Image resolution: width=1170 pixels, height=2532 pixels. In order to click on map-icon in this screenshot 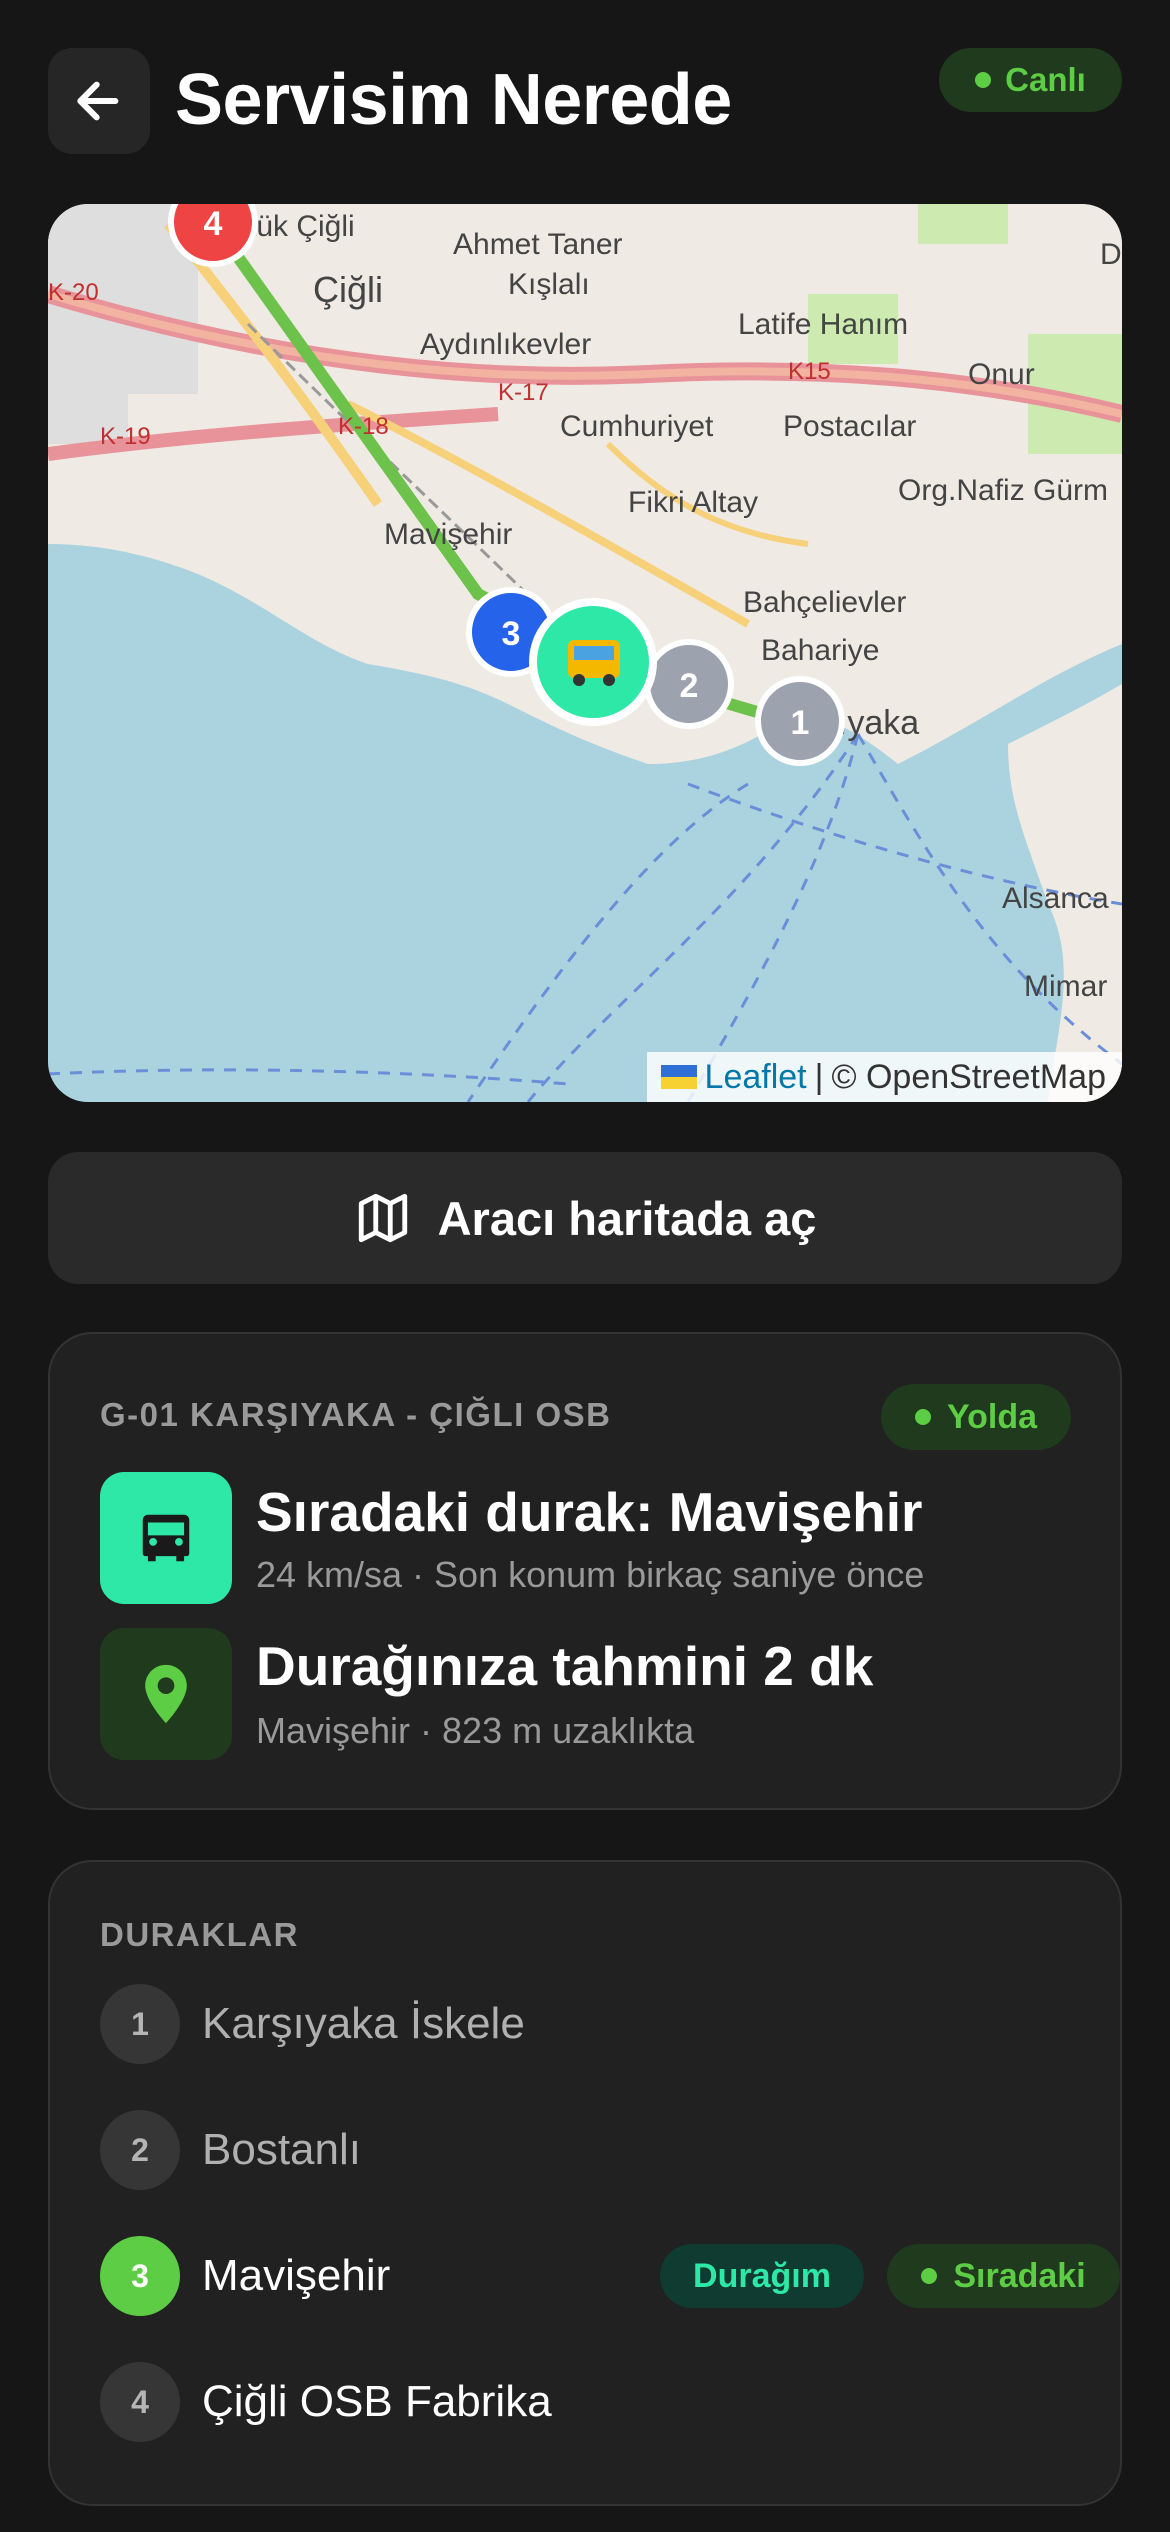, I will do `click(382, 1218)`.